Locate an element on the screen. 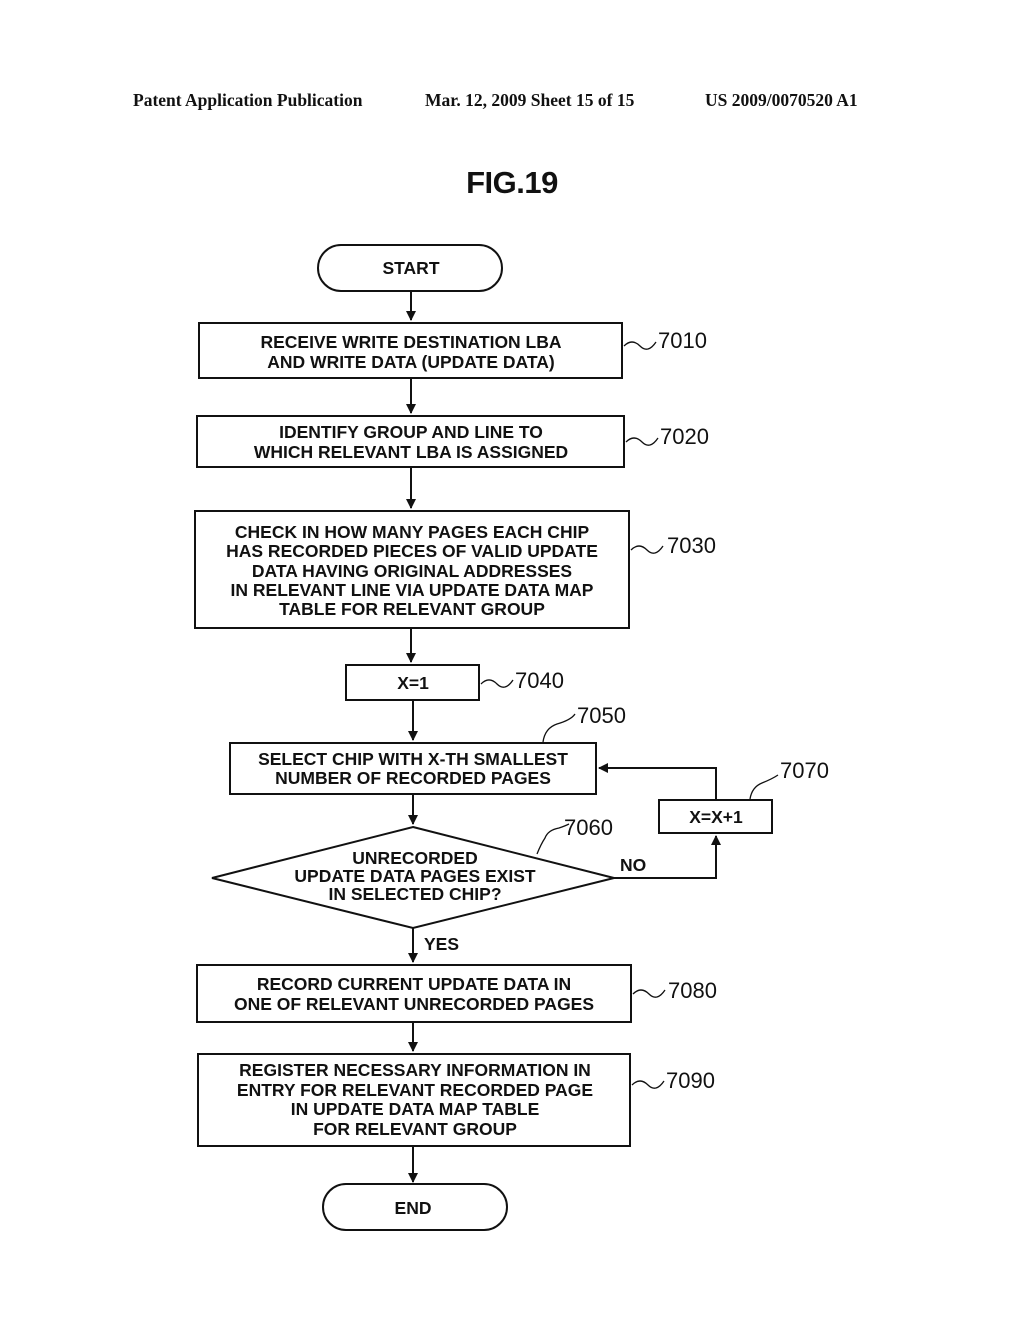 The width and height of the screenshot is (1024, 1320). step-7030-line-1: CHECK IN HOW MANY PAGES EACH CHIP is located at coordinates (412, 532).